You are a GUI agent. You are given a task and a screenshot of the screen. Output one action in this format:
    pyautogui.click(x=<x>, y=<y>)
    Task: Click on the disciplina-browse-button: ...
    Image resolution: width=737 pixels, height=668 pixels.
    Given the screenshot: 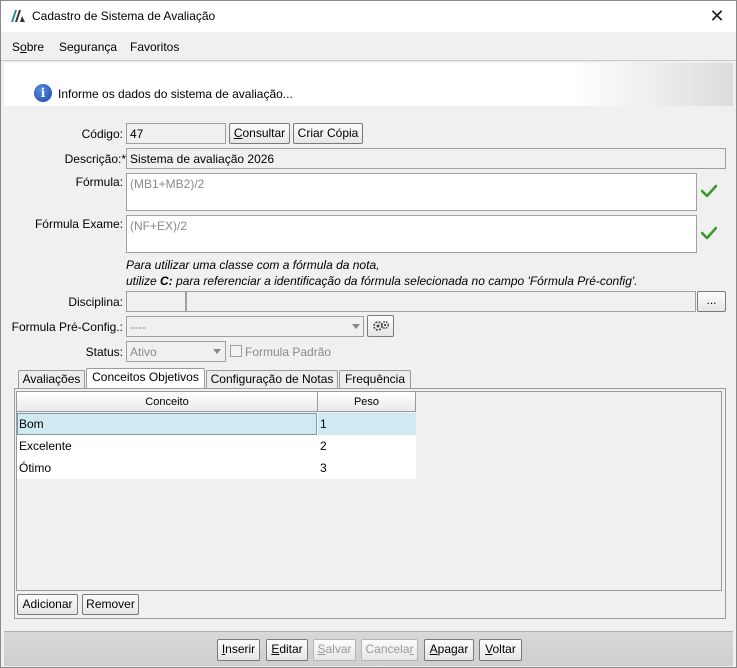 What is the action you would take?
    pyautogui.click(x=711, y=301)
    